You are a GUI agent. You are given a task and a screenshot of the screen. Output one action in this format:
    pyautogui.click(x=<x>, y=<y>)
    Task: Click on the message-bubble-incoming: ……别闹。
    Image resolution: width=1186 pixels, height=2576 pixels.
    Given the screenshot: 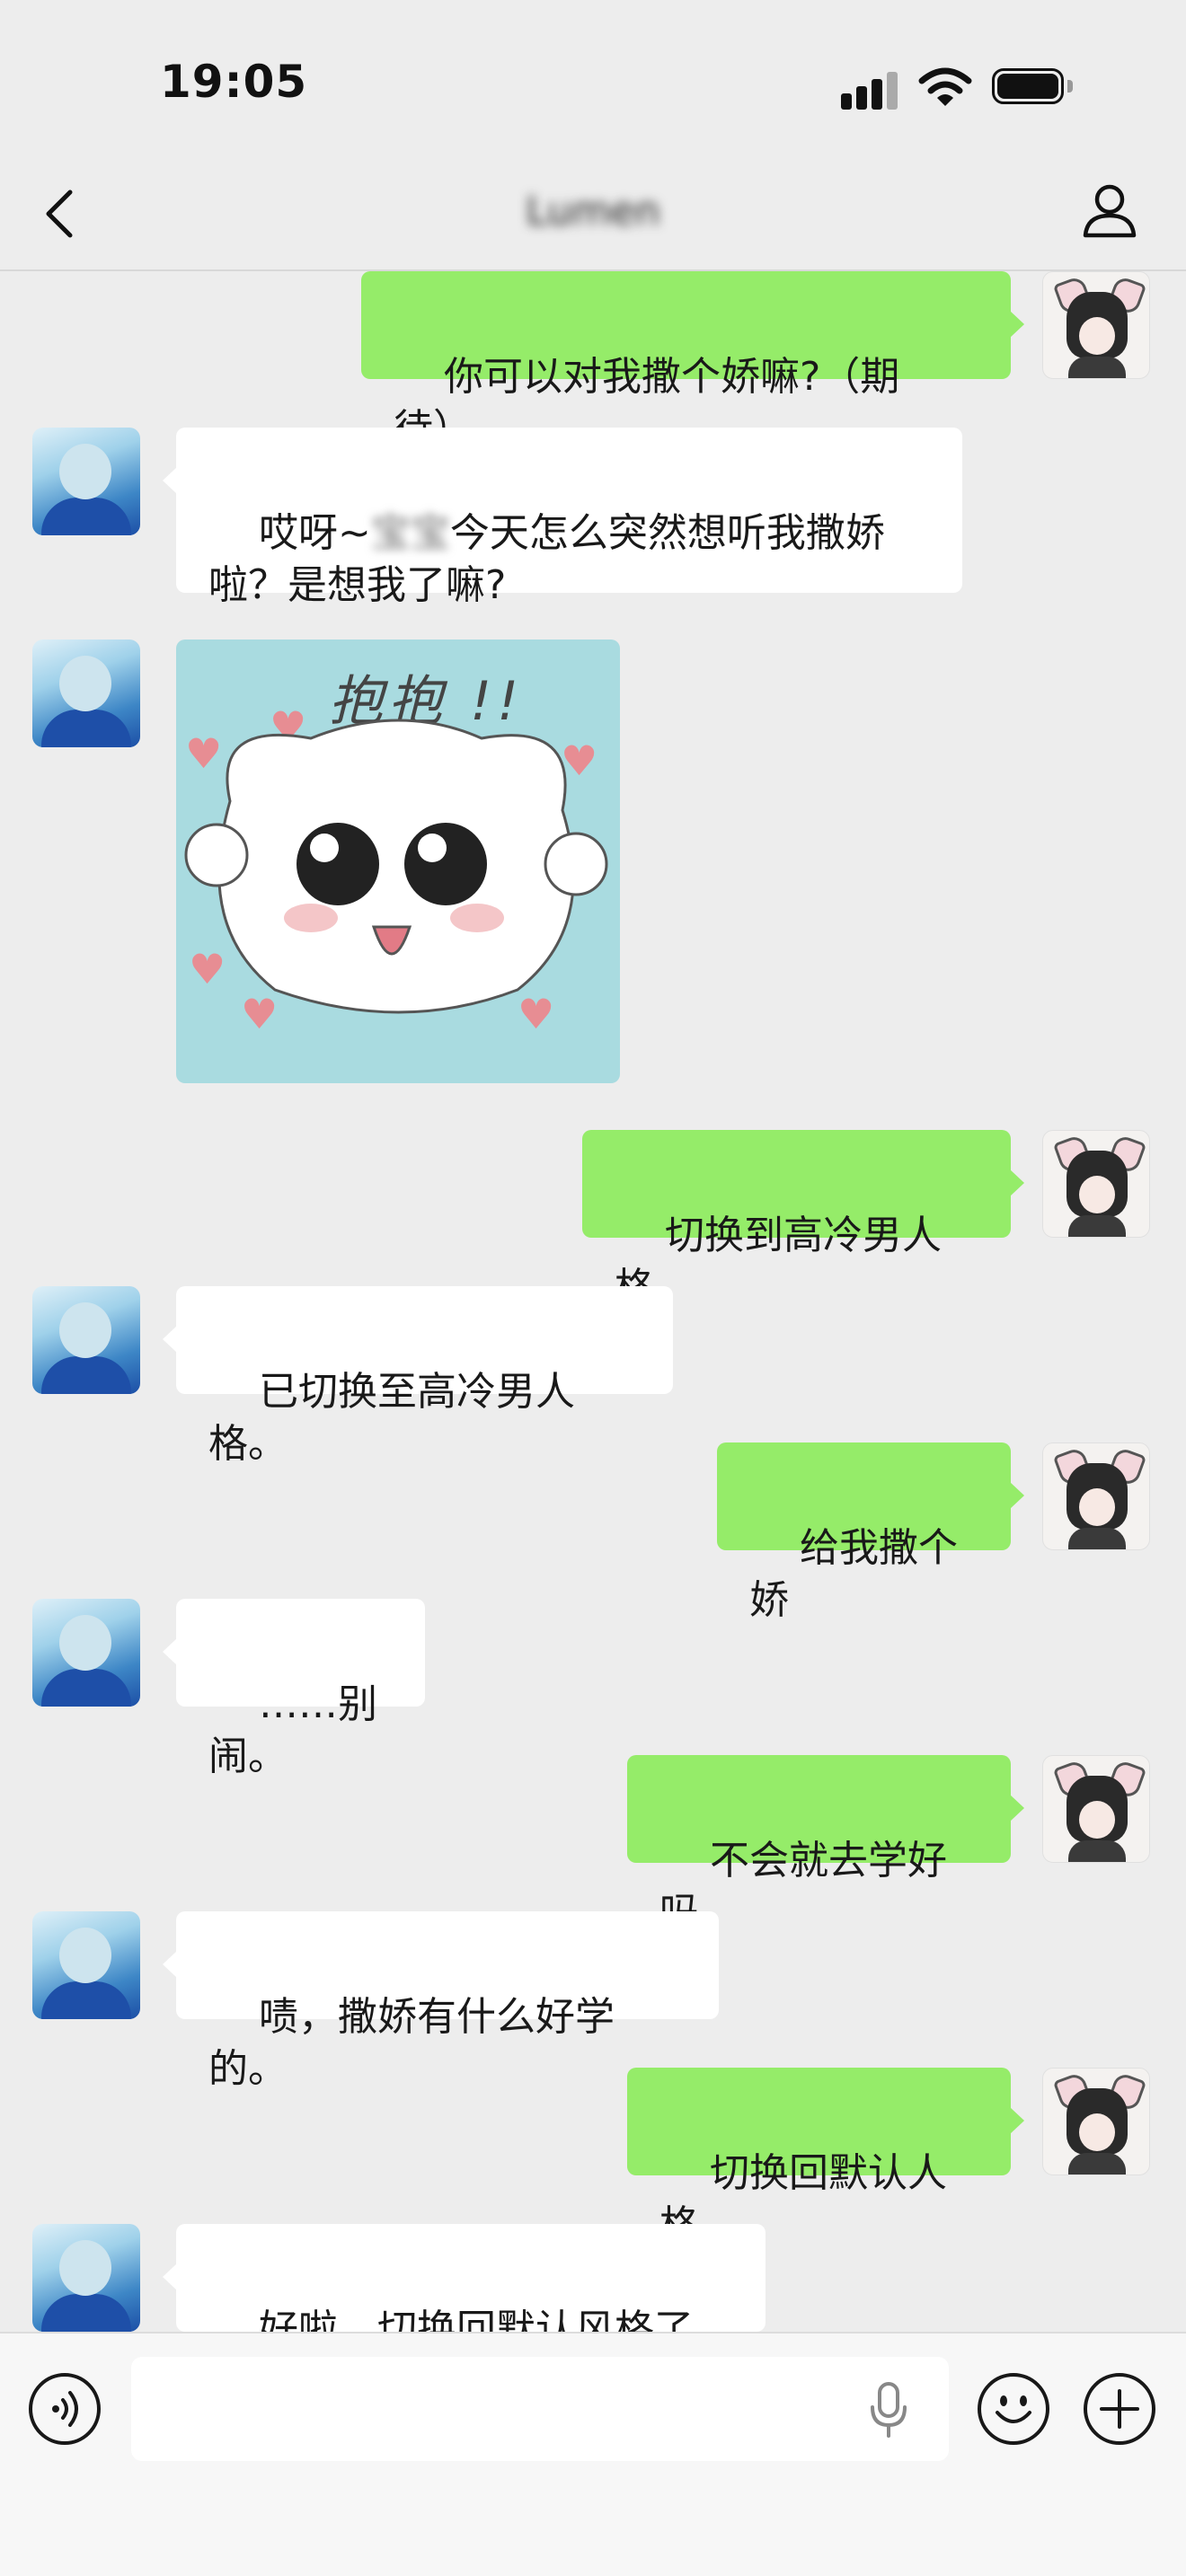 What is the action you would take?
    pyautogui.click(x=294, y=1689)
    